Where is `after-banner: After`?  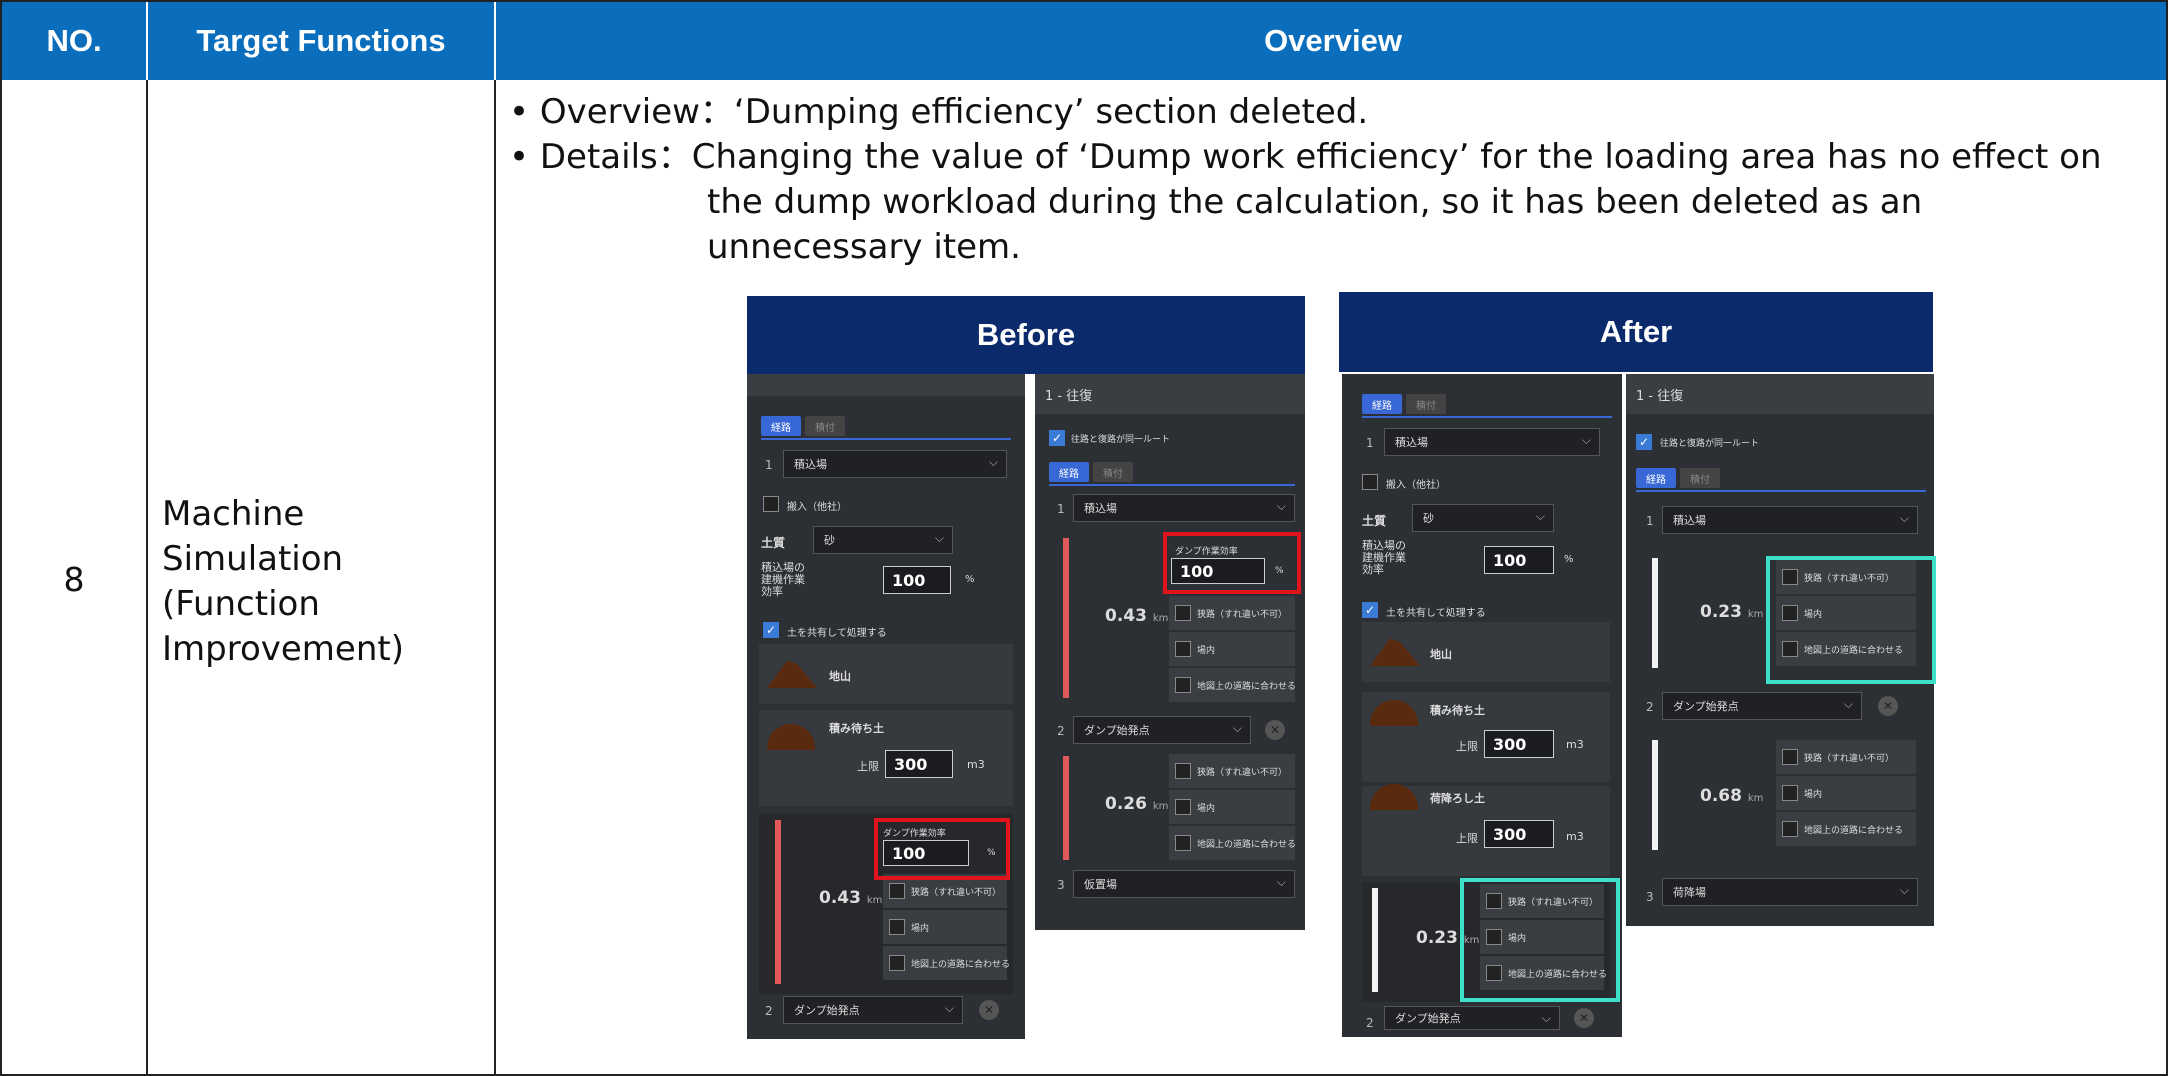
after-banner: After is located at coordinates (1636, 332).